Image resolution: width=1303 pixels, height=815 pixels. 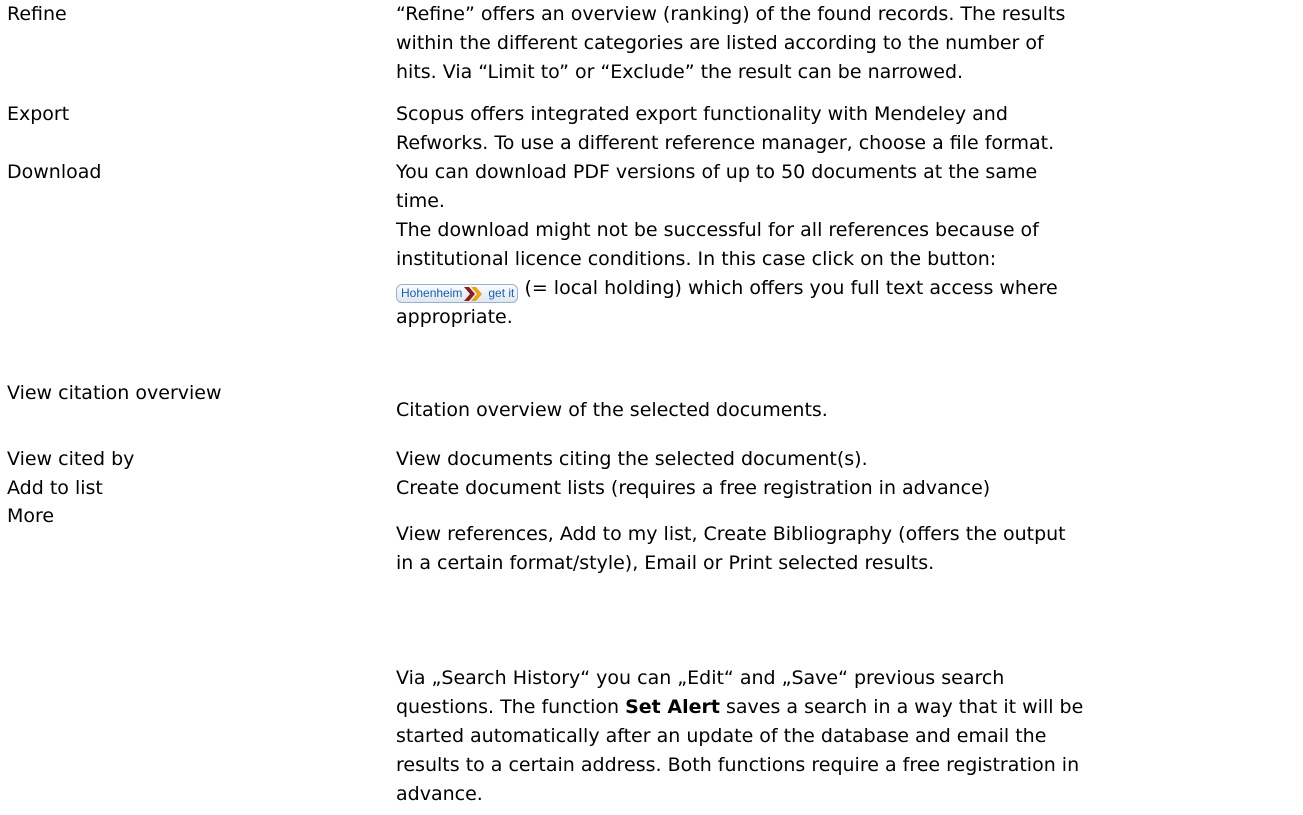 What do you see at coordinates (55, 488) in the screenshot?
I see `label-add-to-list: Add to list` at bounding box center [55, 488].